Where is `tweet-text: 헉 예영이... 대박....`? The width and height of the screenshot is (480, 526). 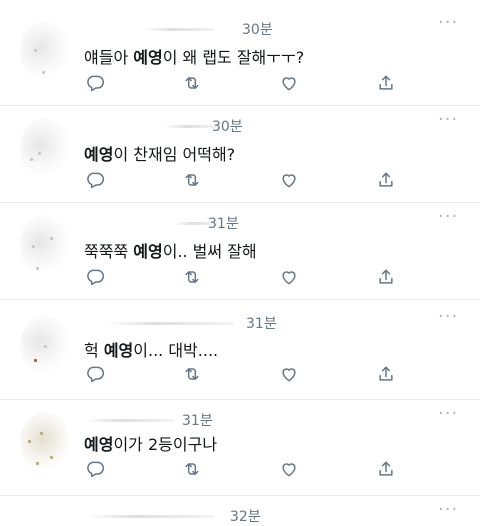
tweet-text: 헉 예영이... 대박.... is located at coordinates (151, 350).